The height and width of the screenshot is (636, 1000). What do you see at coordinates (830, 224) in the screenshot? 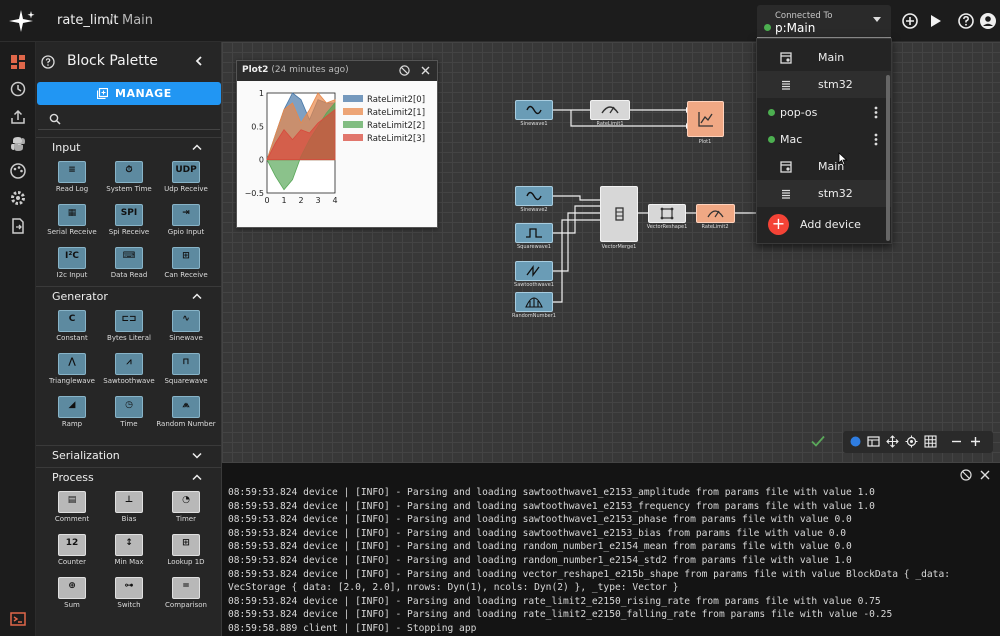
I see `add-device-label: Add device` at bounding box center [830, 224].